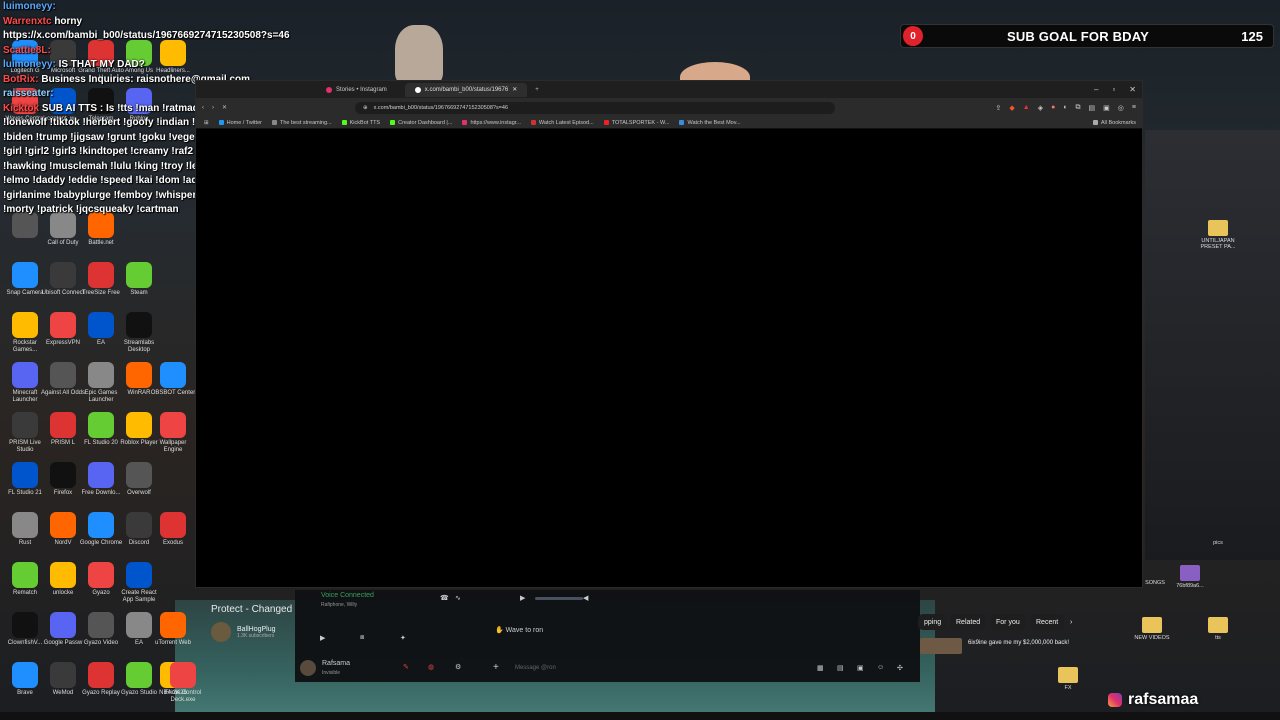 Image resolution: width=1280 pixels, height=720 pixels. I want to click on brave-shield-icon: ◆, so click(1011, 108).